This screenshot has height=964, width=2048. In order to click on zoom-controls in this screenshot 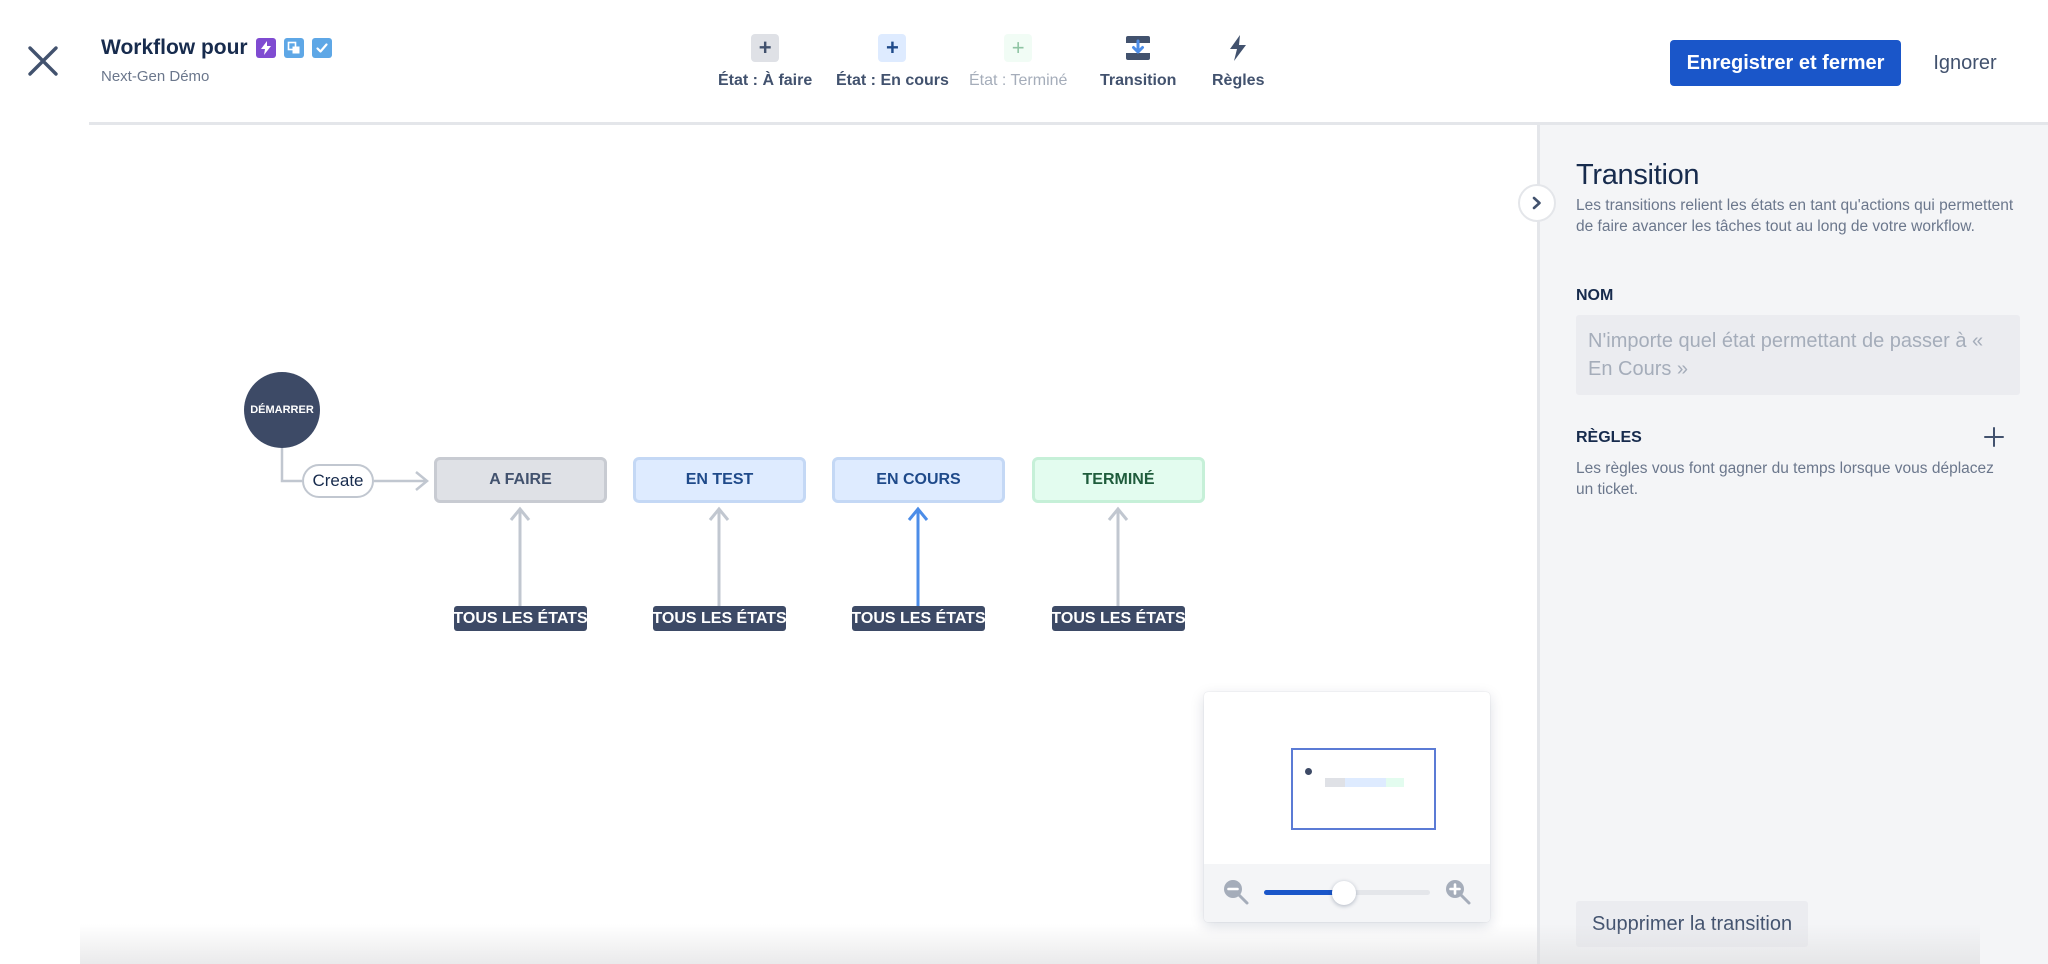, I will do `click(1347, 893)`.